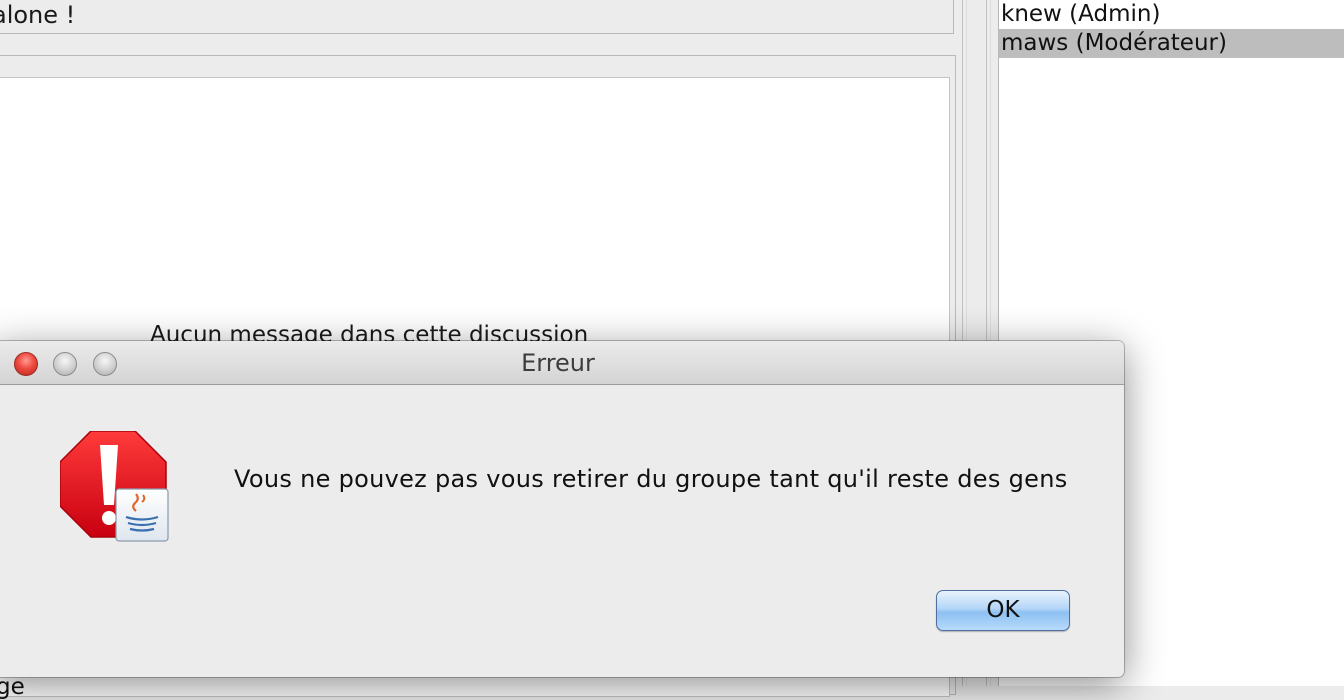 The image size is (1344, 700). Describe the element at coordinates (558, 363) in the screenshot. I see `dialog-title: Erreur` at that location.